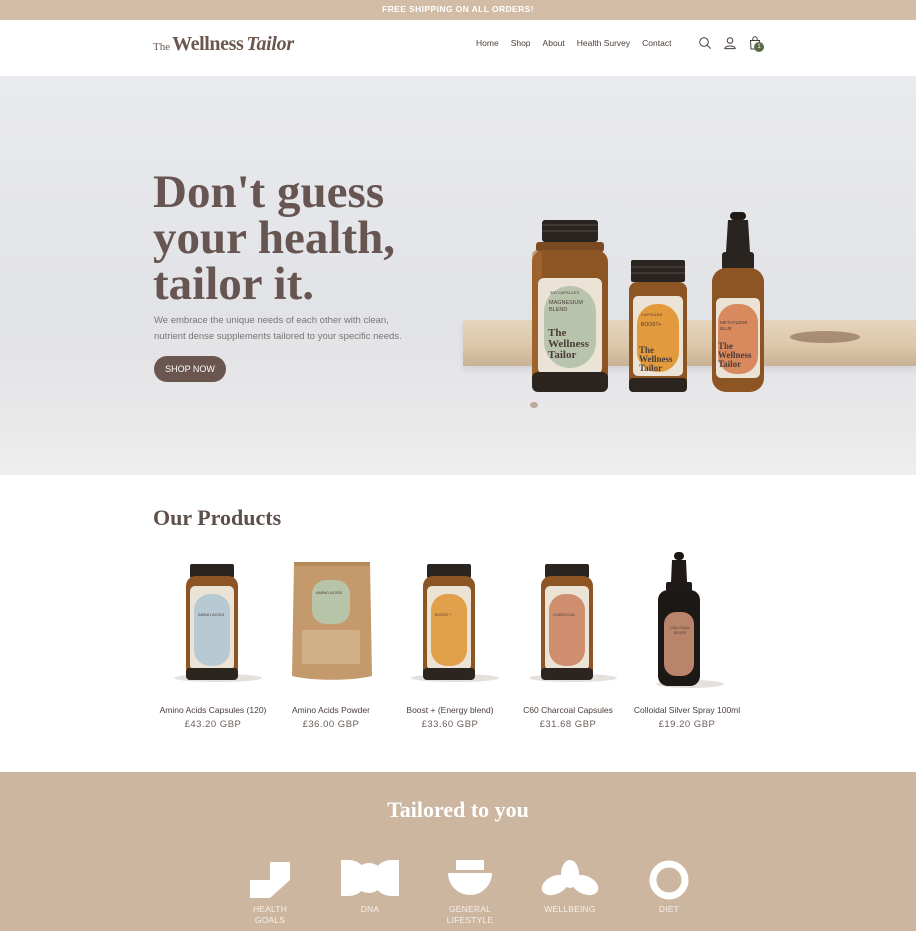 The height and width of the screenshot is (931, 916). I want to click on hero-title-line: Don't guess, so click(269, 192).